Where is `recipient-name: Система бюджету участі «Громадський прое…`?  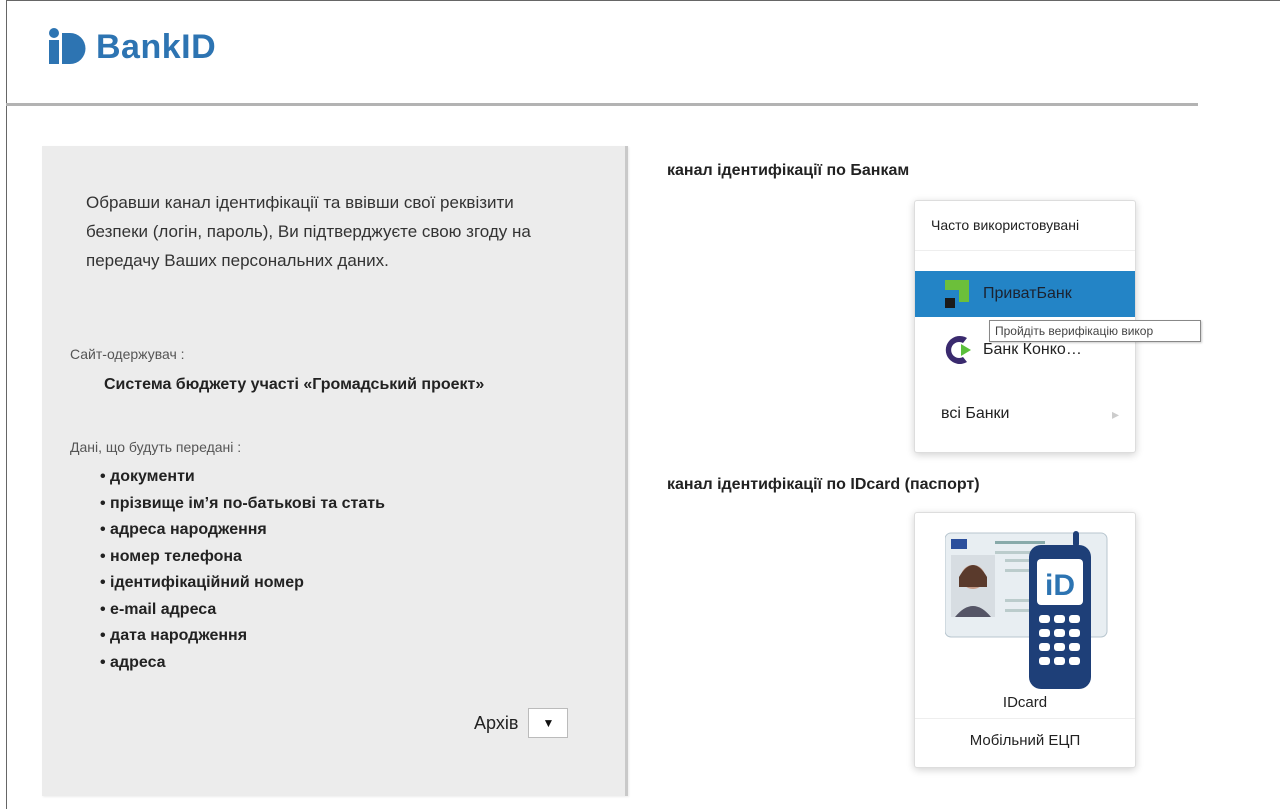 recipient-name: Система бюджету участі «Громадський прое… is located at coordinates (294, 384).